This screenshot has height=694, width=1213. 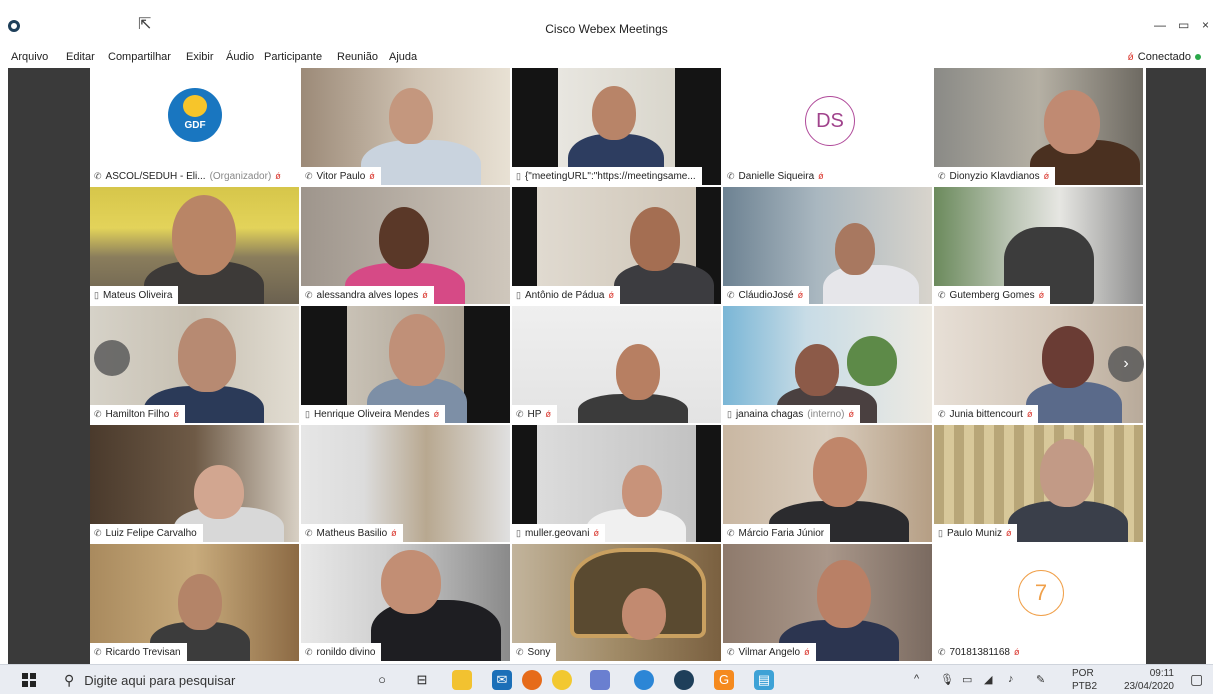 What do you see at coordinates (160, 680) in the screenshot?
I see `search-placeholder: Digite aqui para pesquisar` at bounding box center [160, 680].